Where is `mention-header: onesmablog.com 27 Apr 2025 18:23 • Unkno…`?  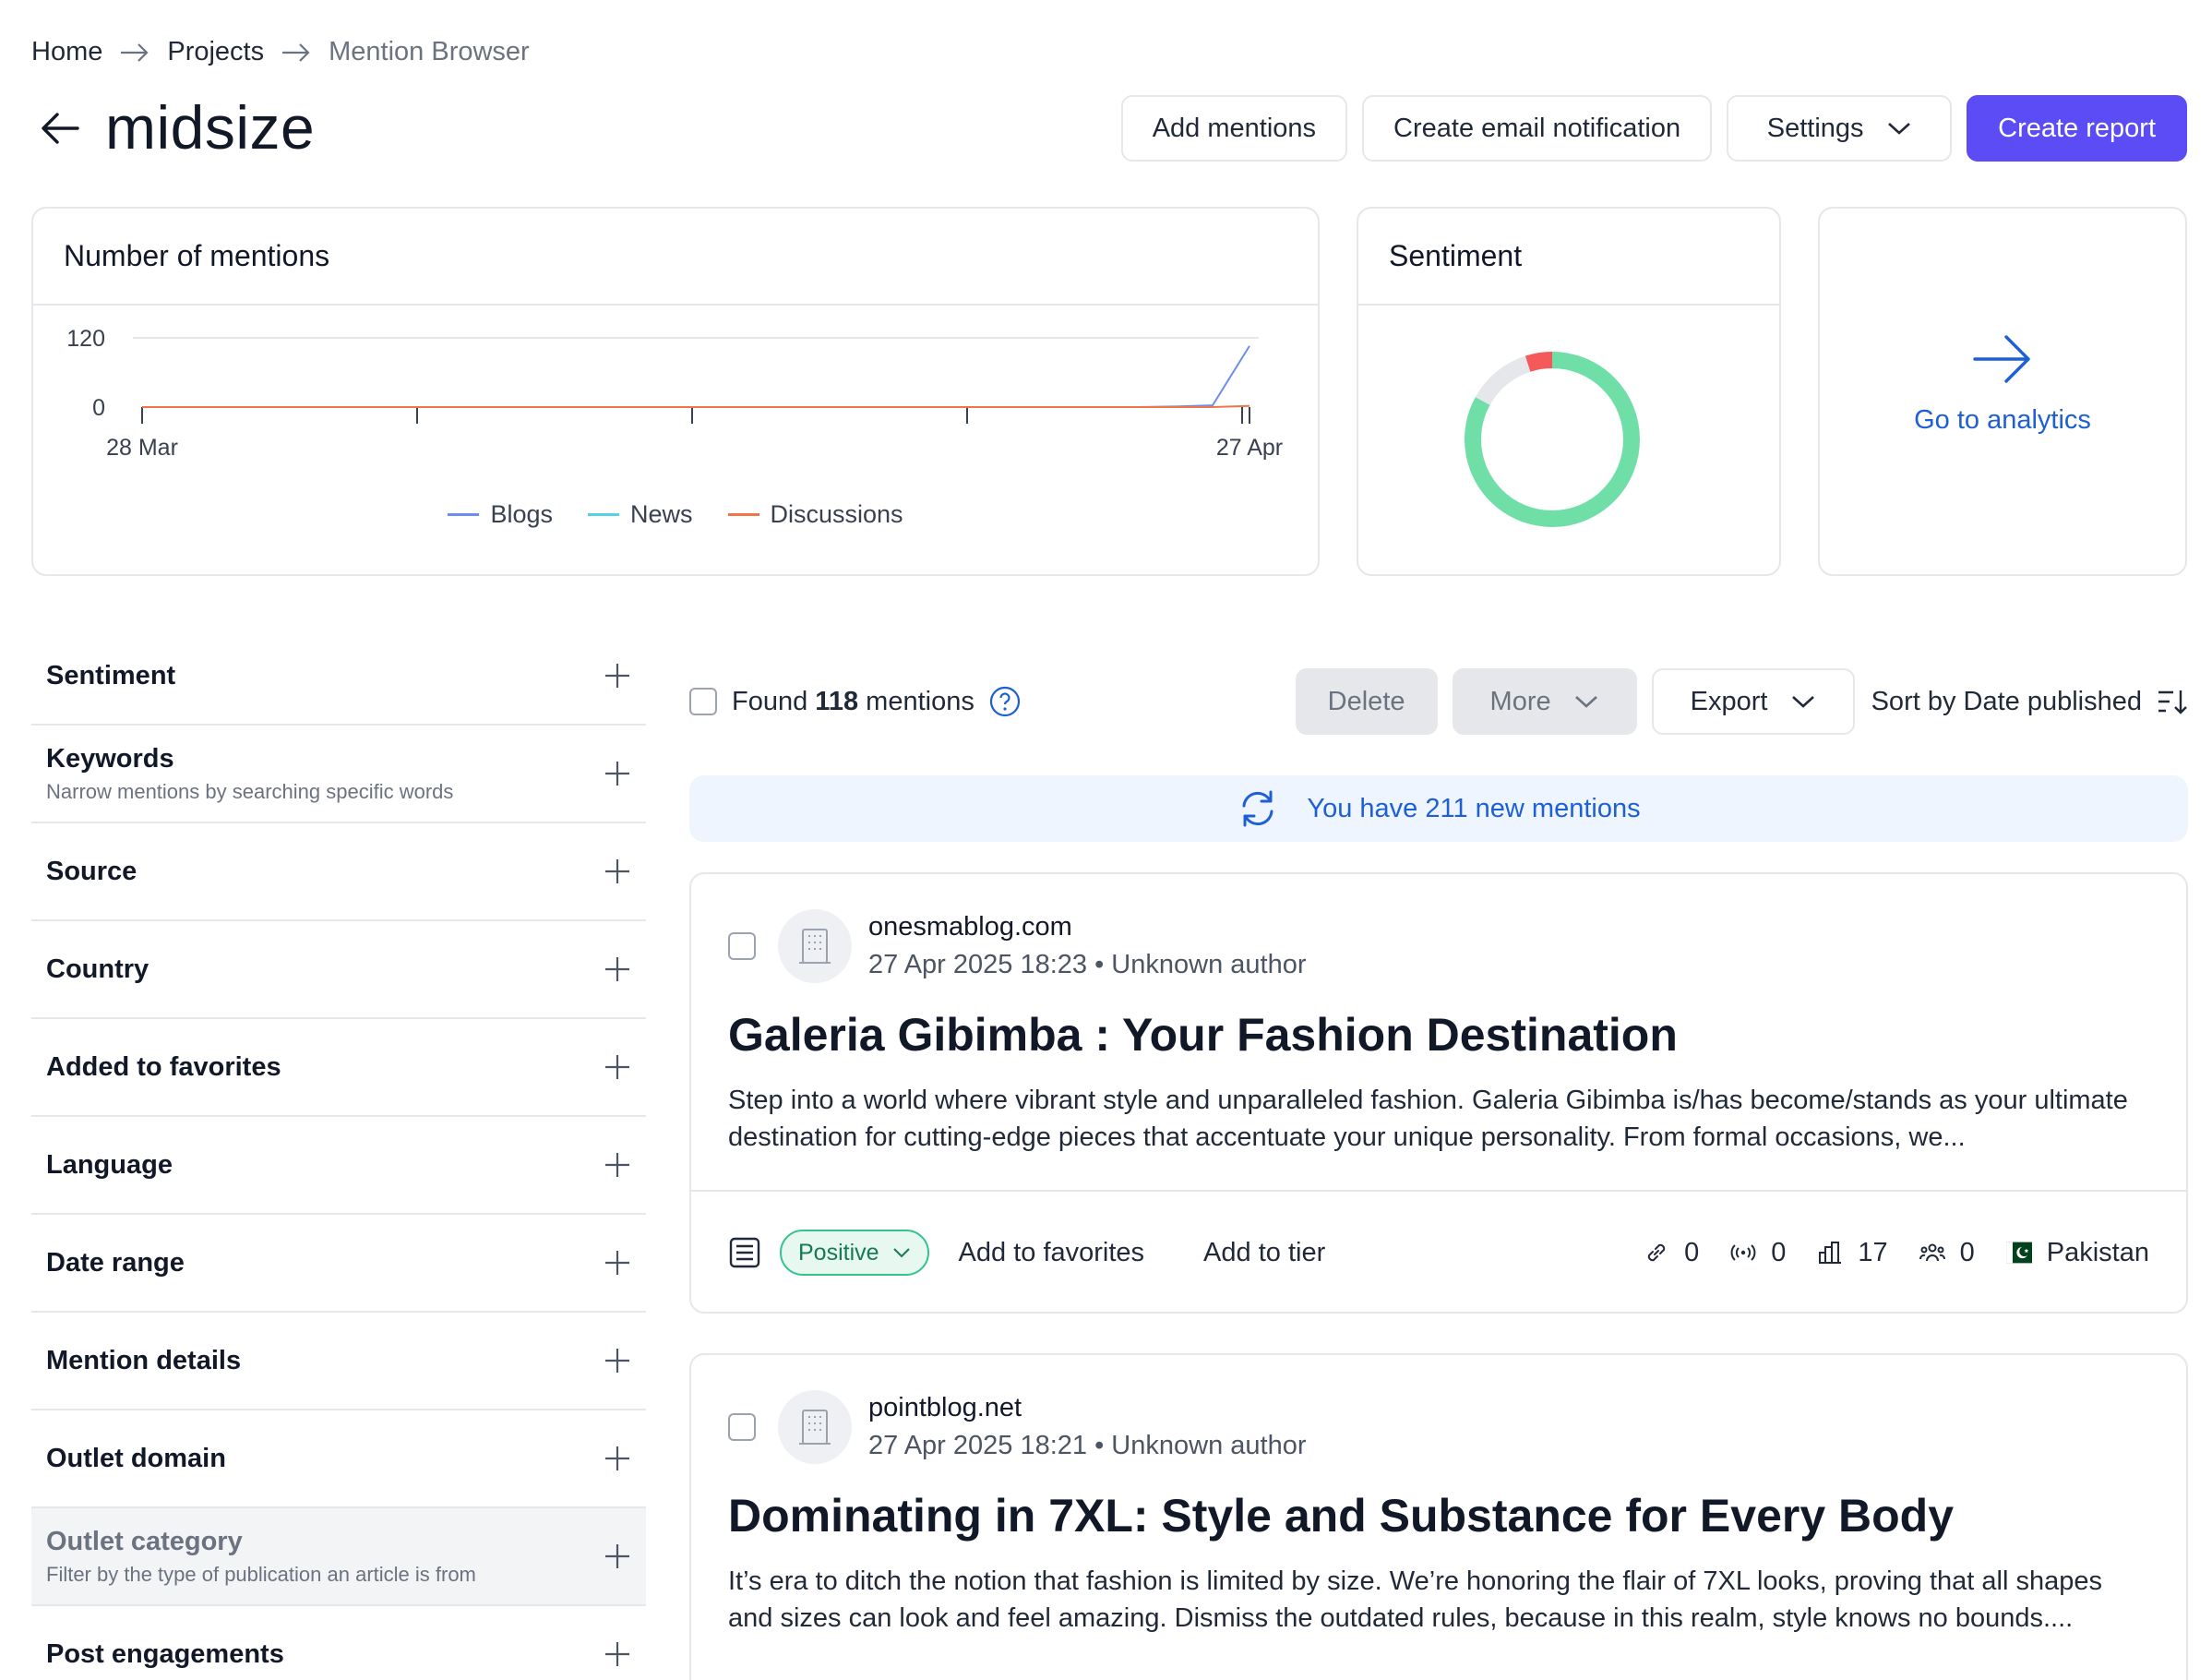
mention-header: onesmablog.com 27 Apr 2025 18:23 • Unkno… is located at coordinates (1017, 946).